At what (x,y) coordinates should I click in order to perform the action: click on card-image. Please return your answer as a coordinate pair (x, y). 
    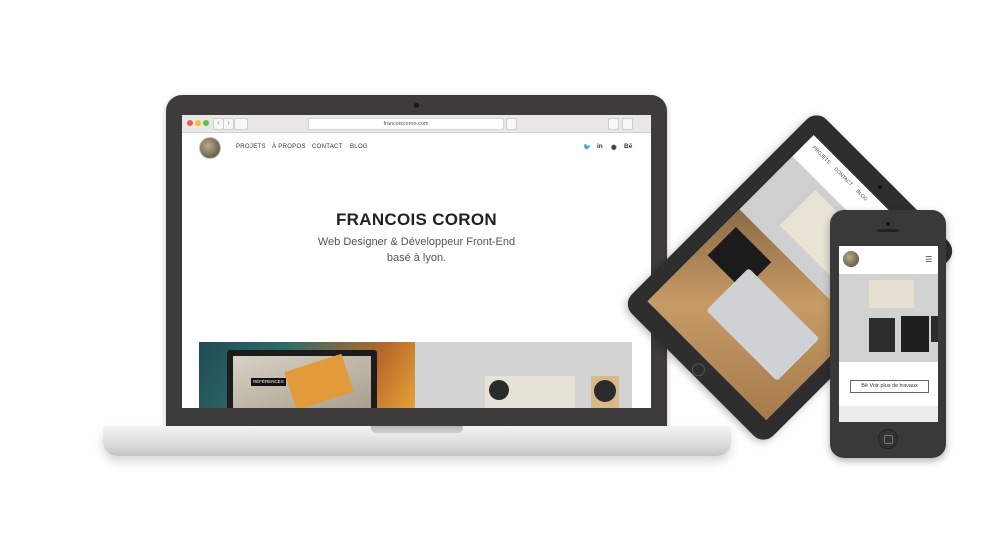
    Looking at the image, I should click on (891, 294).